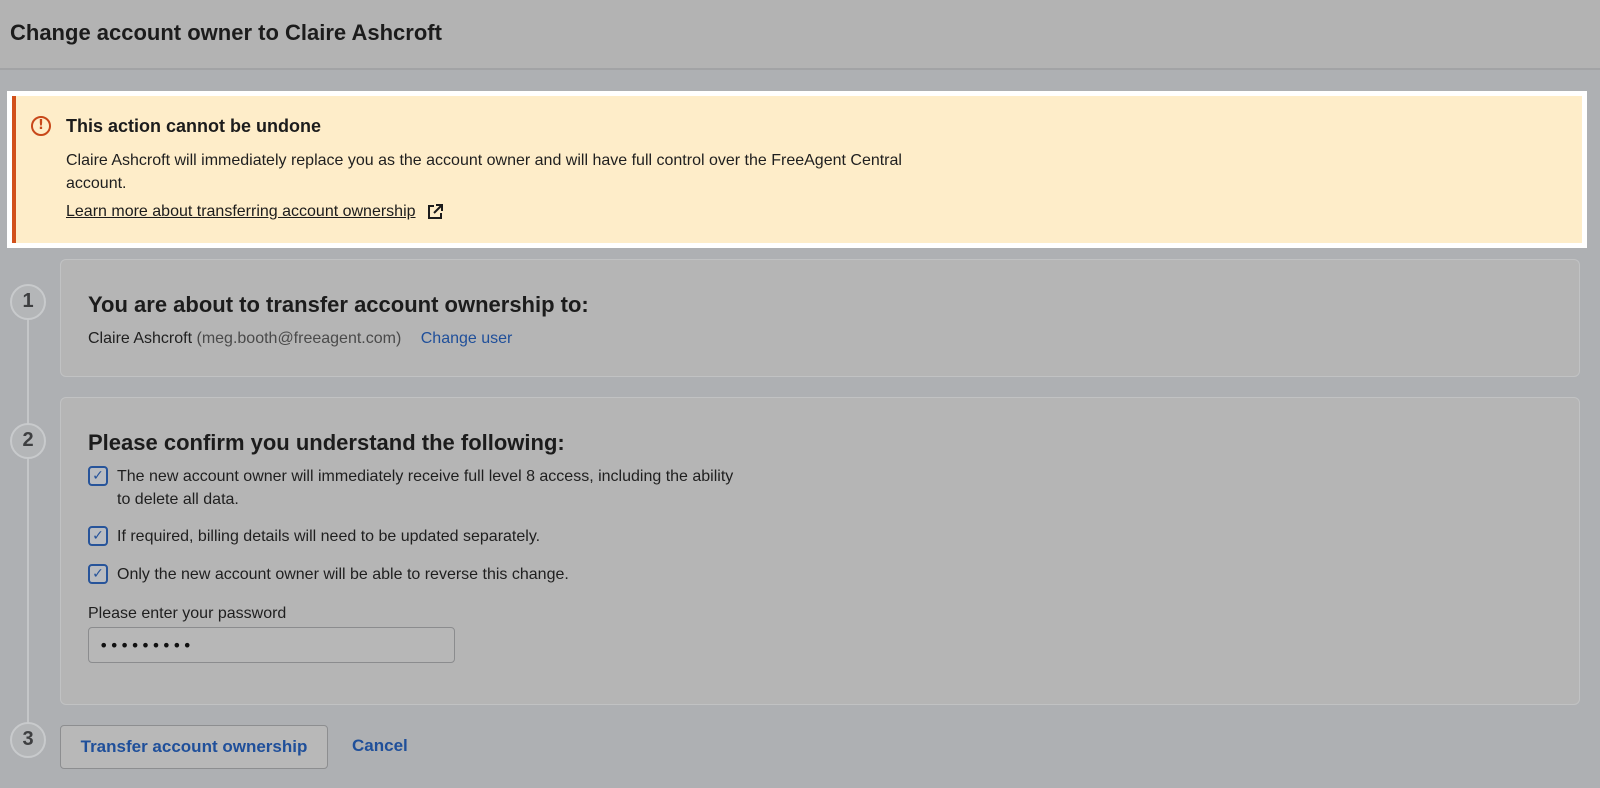 Image resolution: width=1600 pixels, height=788 pixels. I want to click on confirm-checkbox-reverse: ✓, so click(98, 574).